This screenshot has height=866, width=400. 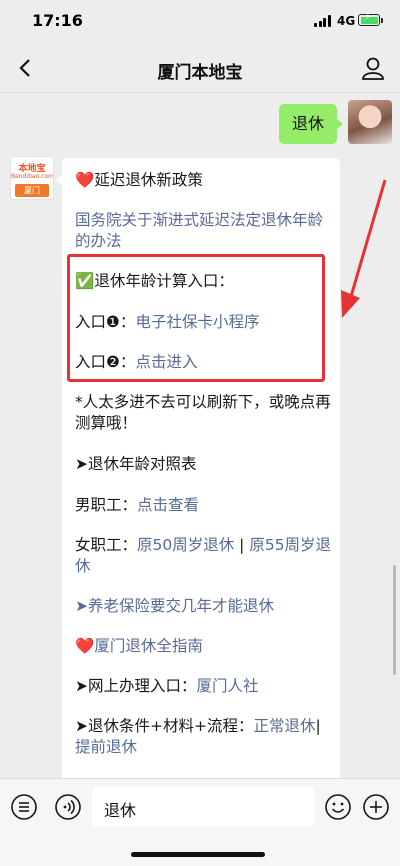 What do you see at coordinates (139, 180) in the screenshot?
I see `message-heading: ❤️延迟退休新政策` at bounding box center [139, 180].